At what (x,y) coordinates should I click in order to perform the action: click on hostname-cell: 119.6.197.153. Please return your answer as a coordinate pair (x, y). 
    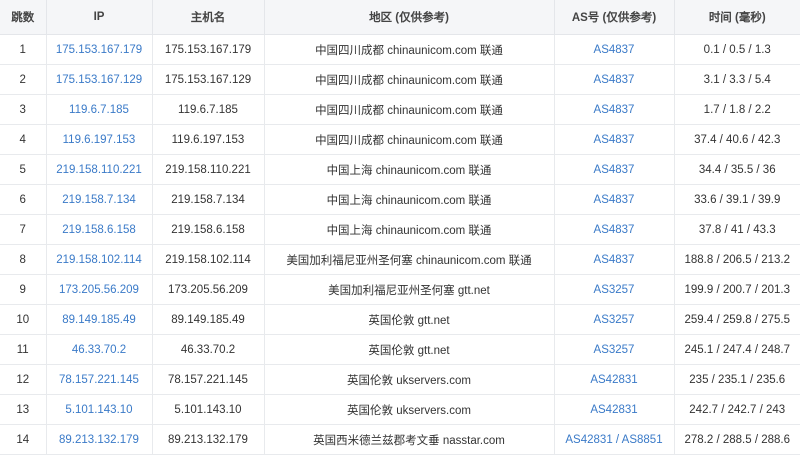
    Looking at the image, I should click on (208, 139).